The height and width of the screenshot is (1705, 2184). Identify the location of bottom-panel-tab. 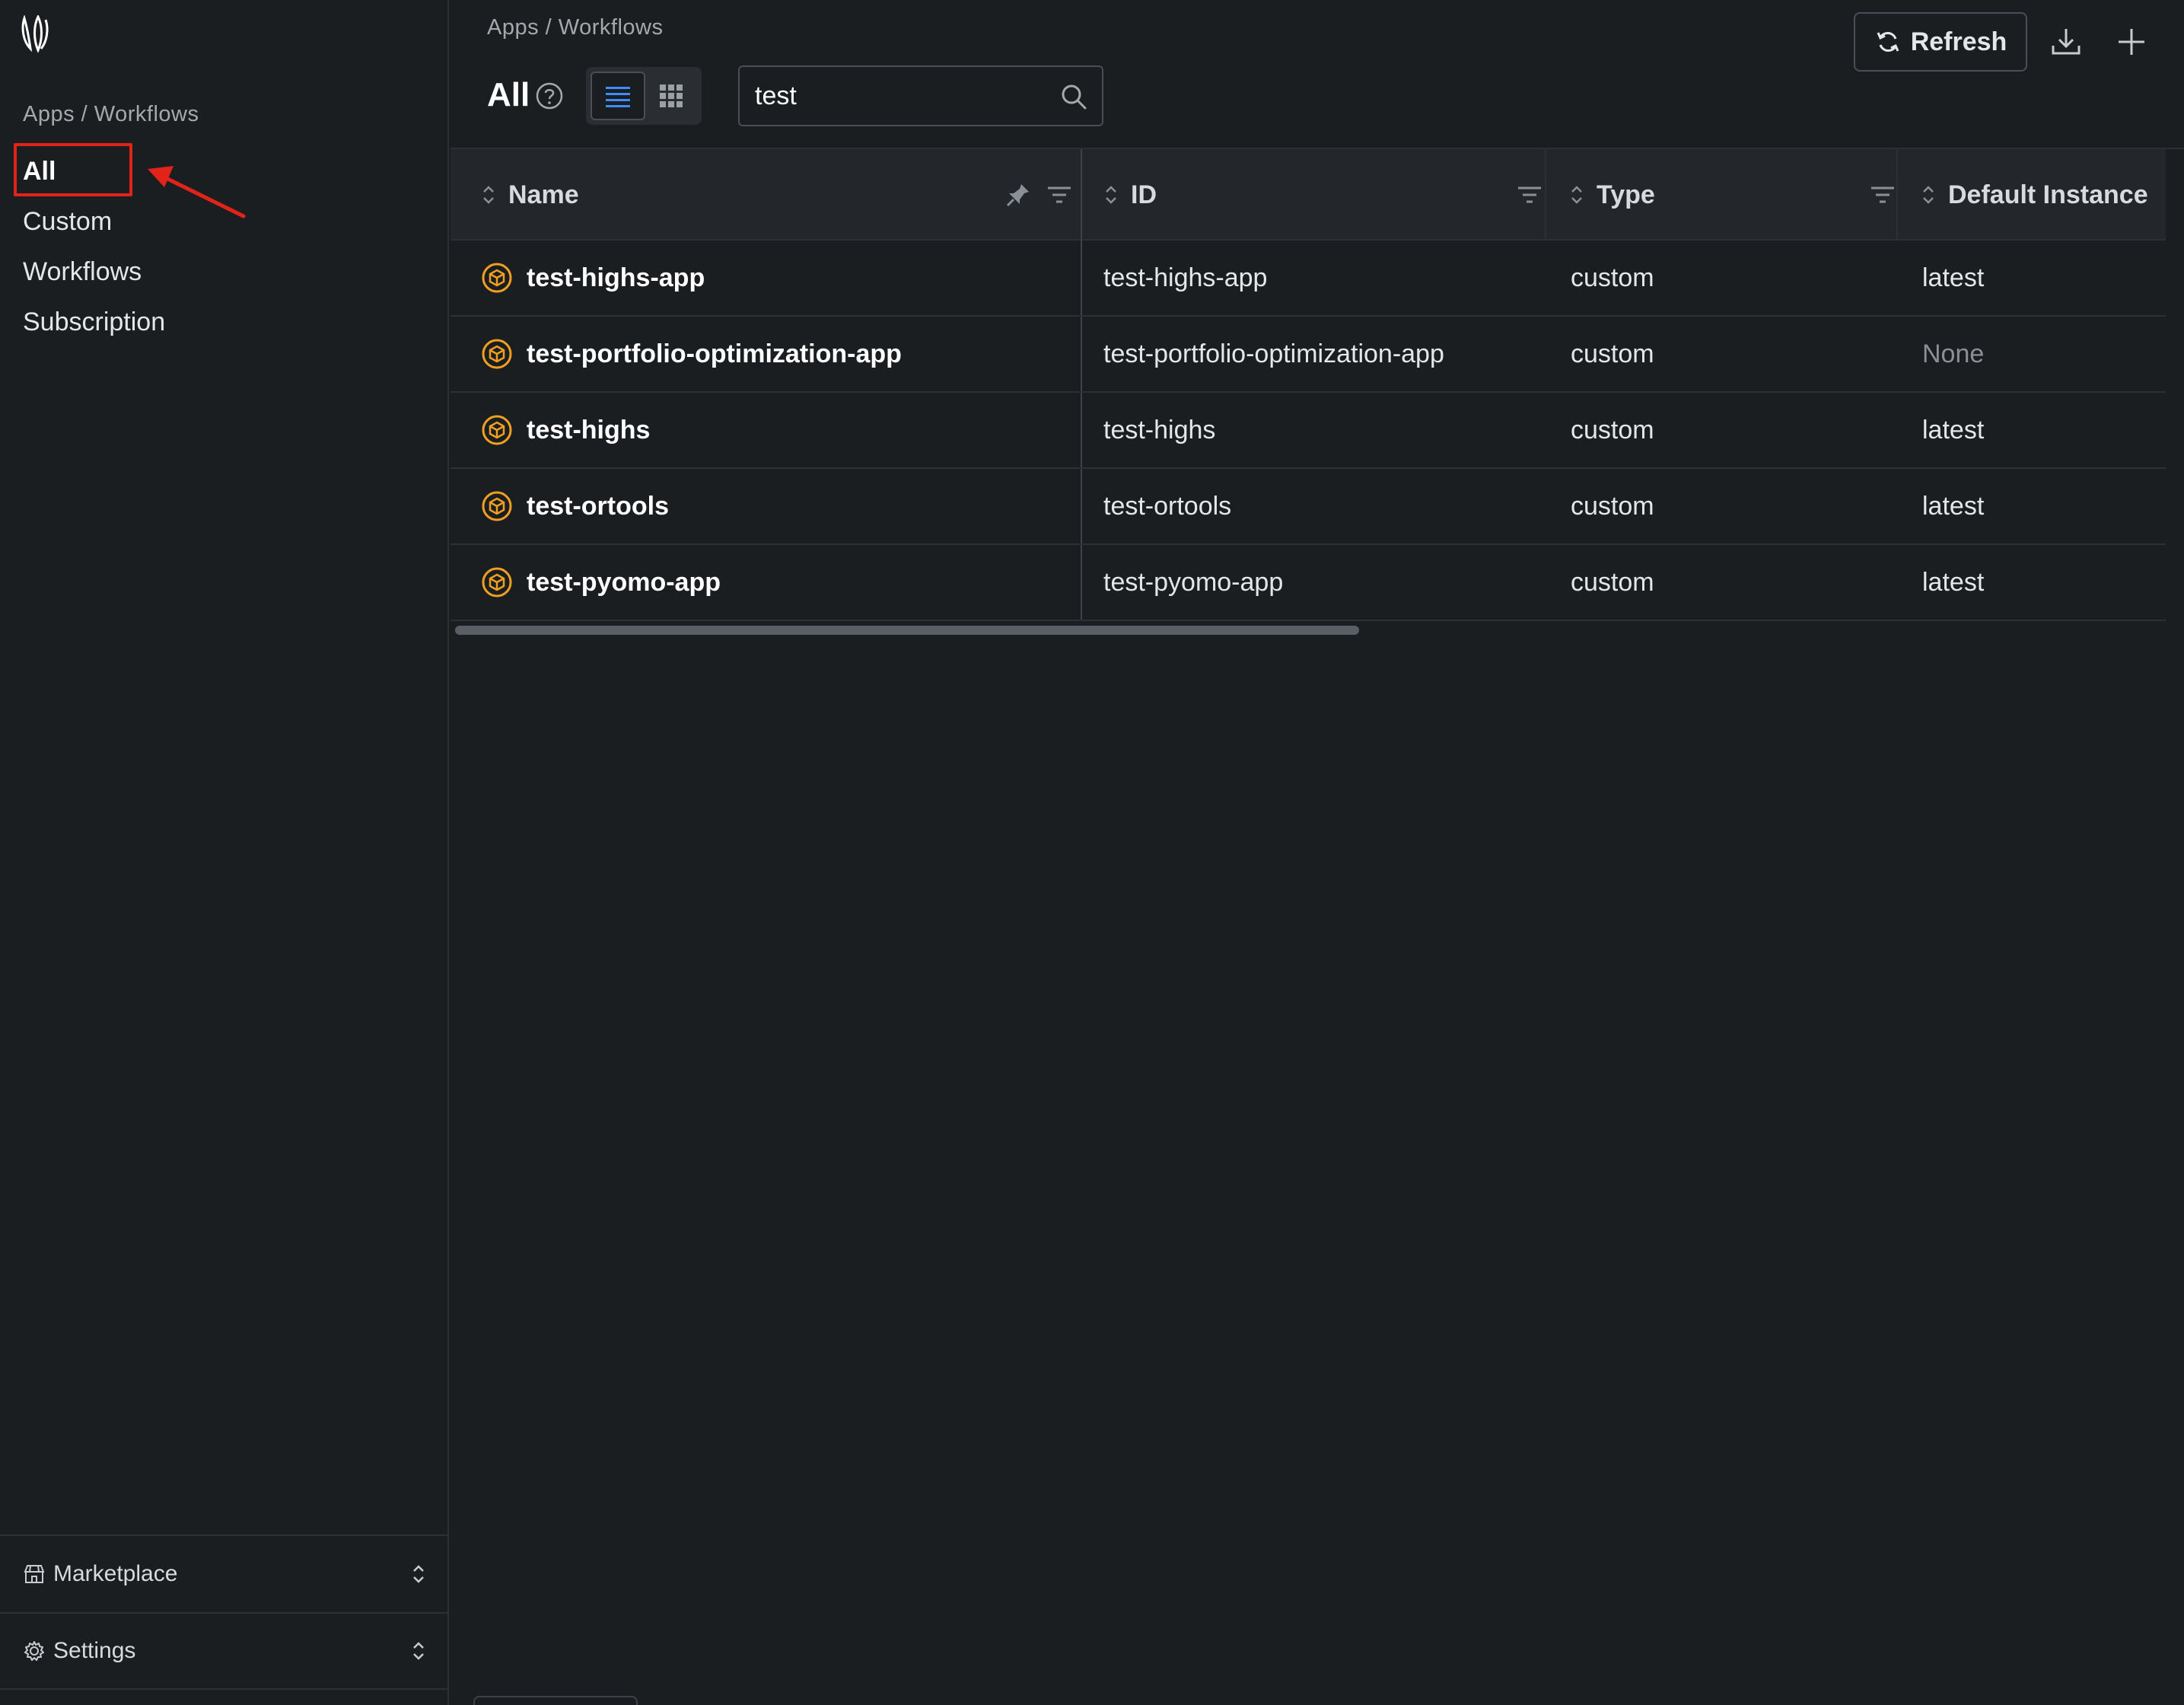
(555, 1700).